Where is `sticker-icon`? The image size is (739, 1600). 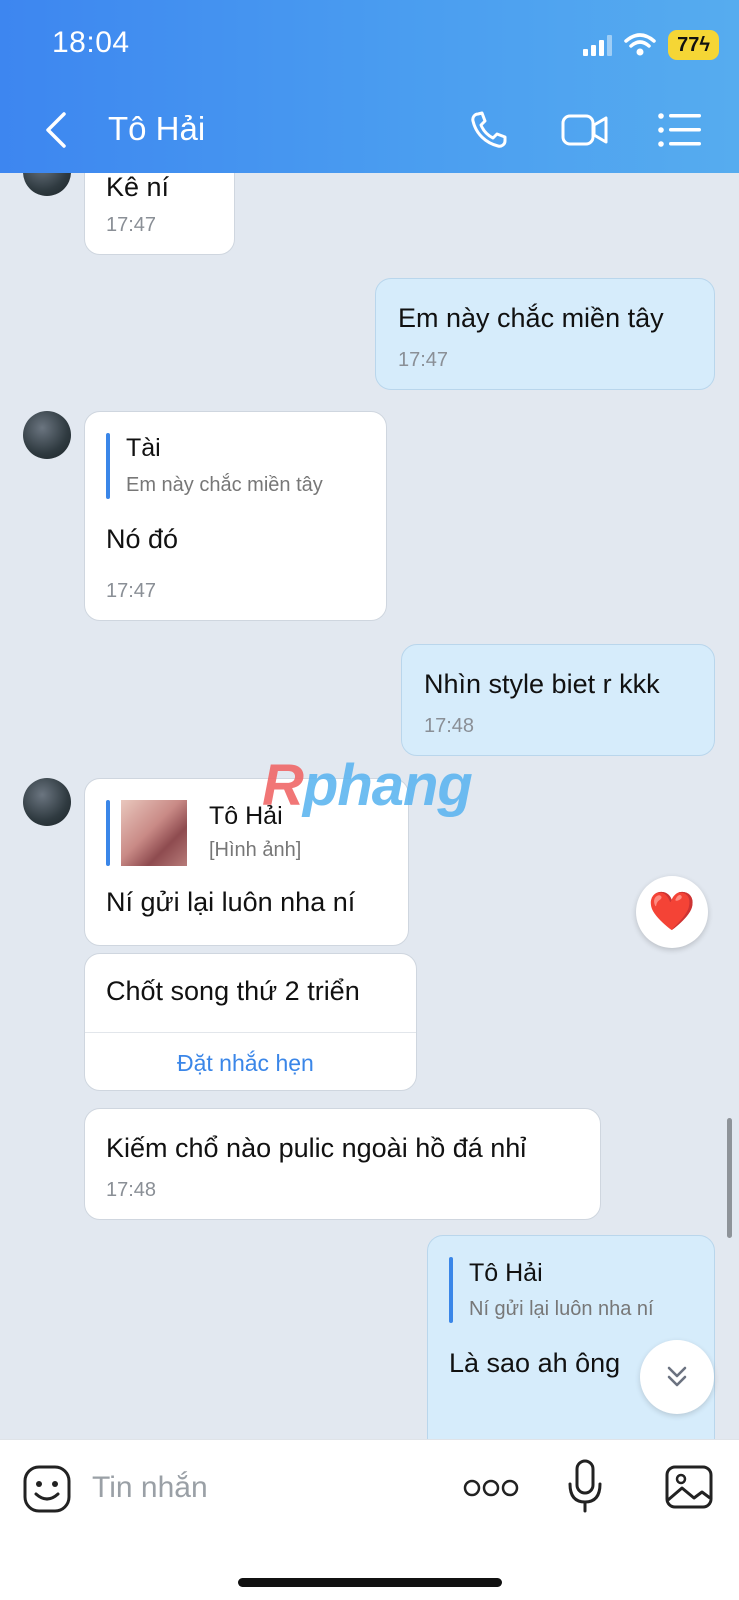 sticker-icon is located at coordinates (47, 1489).